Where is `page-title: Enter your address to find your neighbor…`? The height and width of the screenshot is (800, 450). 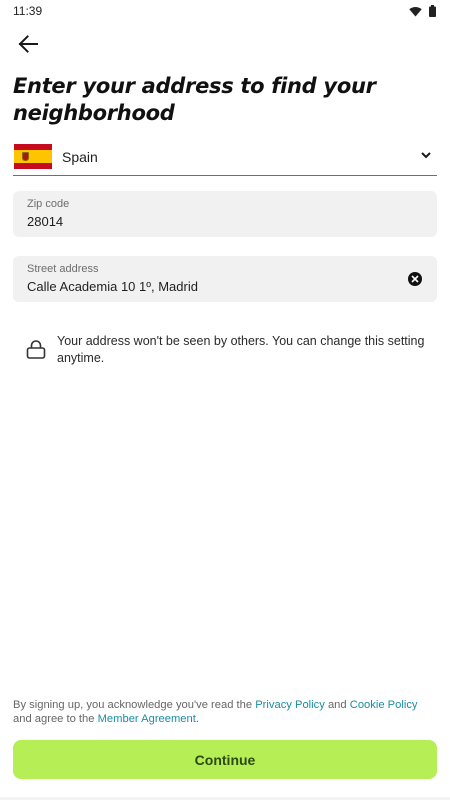
page-title: Enter your address to find your neighbor… is located at coordinates (194, 99).